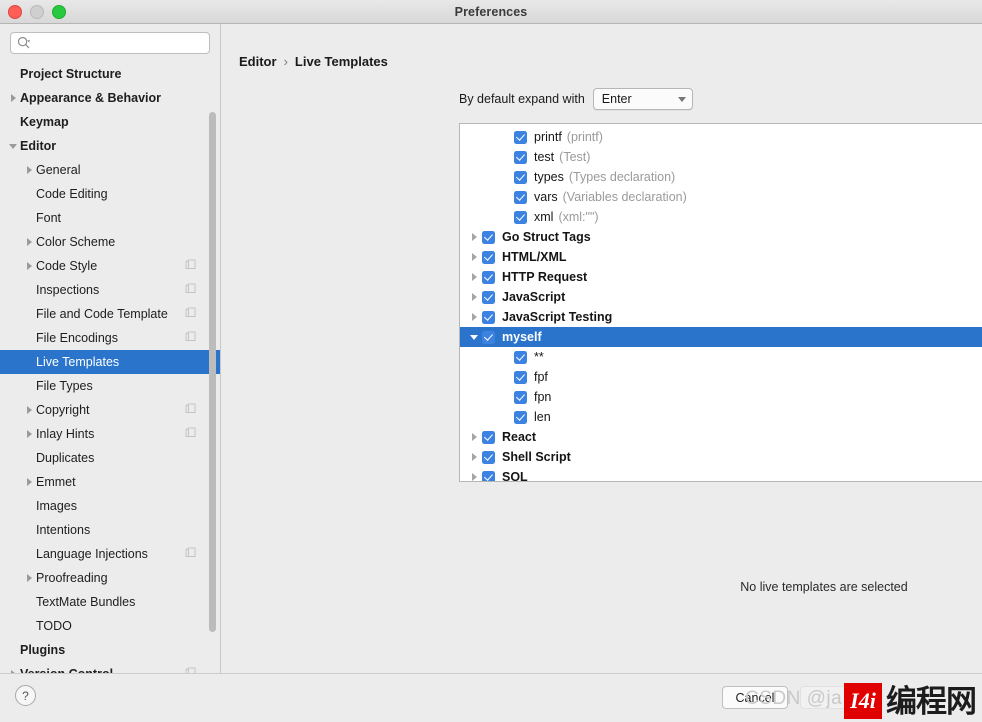 Image resolution: width=982 pixels, height=722 pixels. What do you see at coordinates (110, 386) in the screenshot?
I see `sidebar-item-file-types: File Types` at bounding box center [110, 386].